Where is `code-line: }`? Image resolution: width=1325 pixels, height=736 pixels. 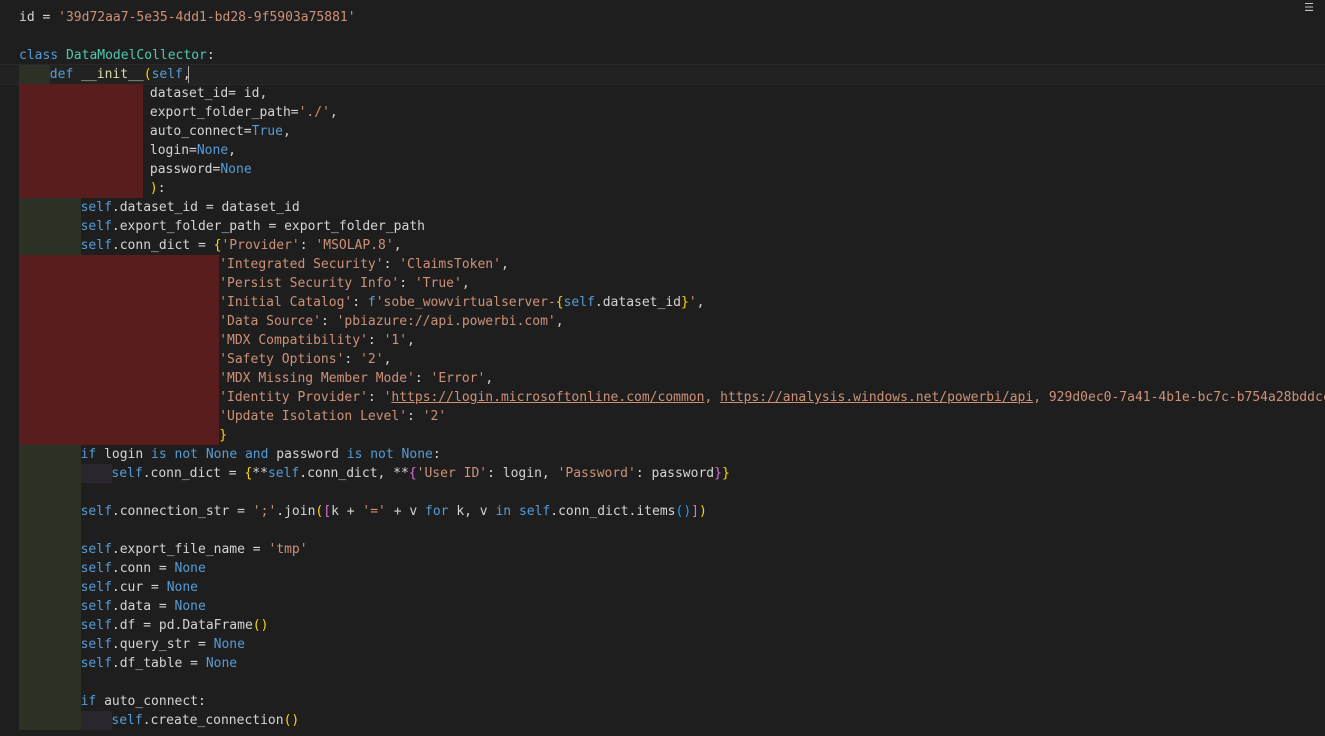
code-line: } is located at coordinates (662, 435).